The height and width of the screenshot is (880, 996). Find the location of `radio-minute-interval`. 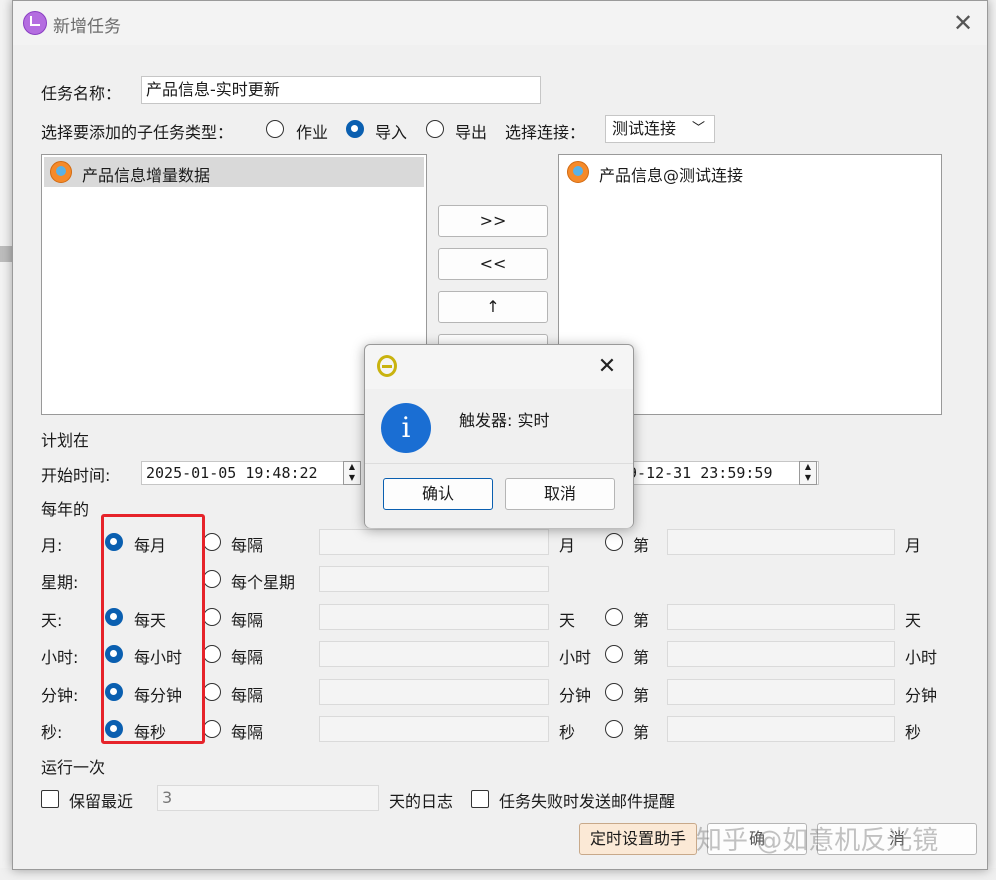

radio-minute-interval is located at coordinates (212, 692).